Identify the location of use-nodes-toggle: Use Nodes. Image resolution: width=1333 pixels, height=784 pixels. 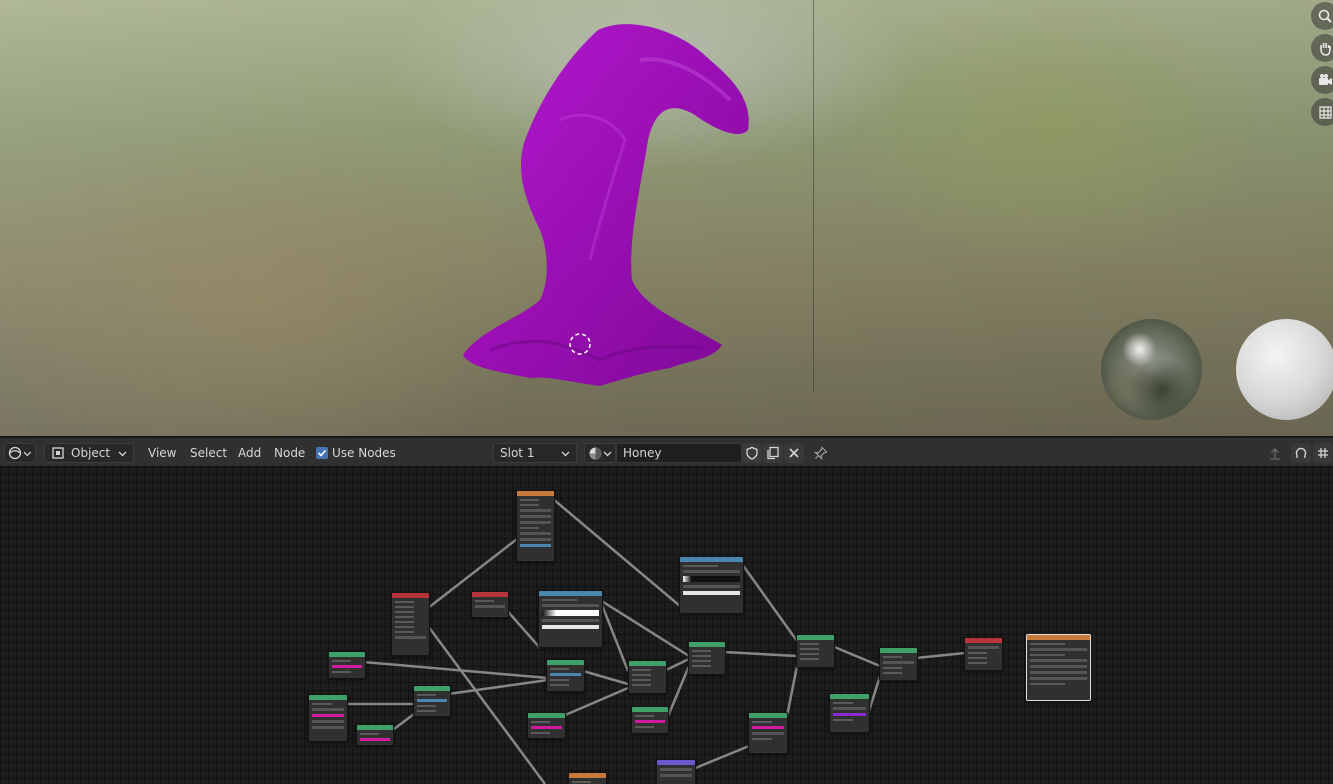
(356, 453).